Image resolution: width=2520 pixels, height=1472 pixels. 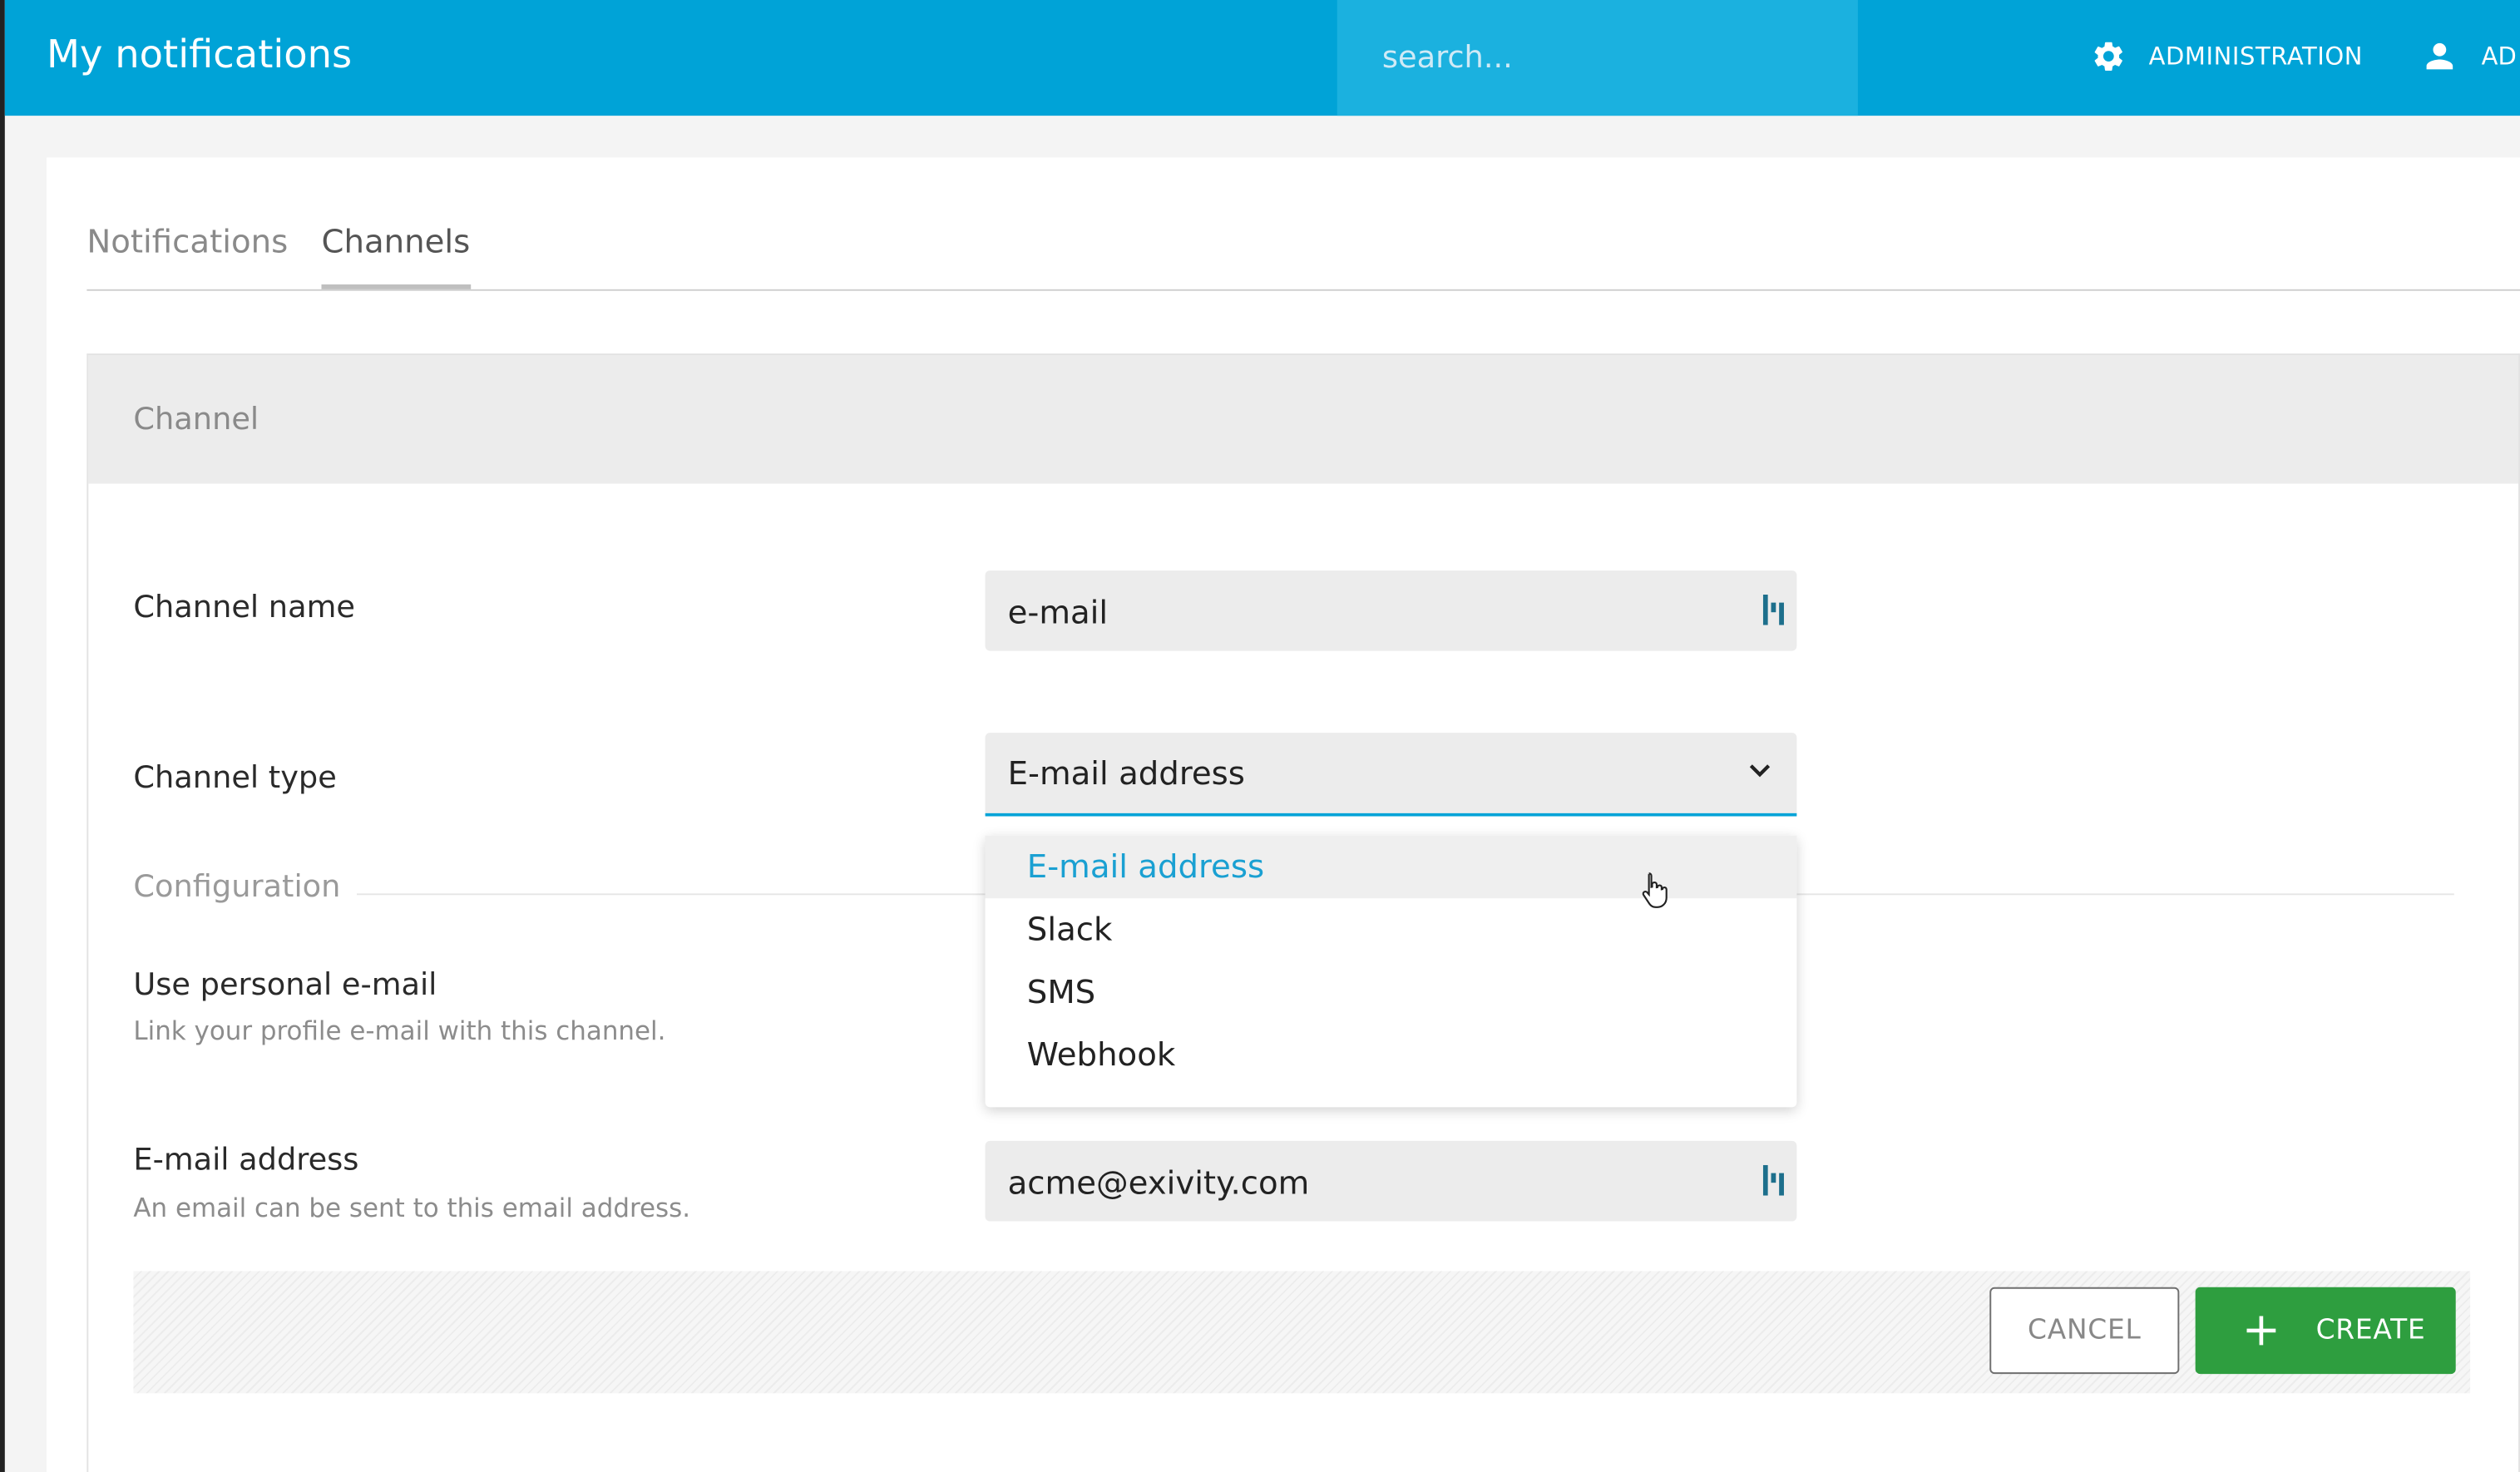 What do you see at coordinates (187, 252) in the screenshot?
I see `tab-notifications: Notifications` at bounding box center [187, 252].